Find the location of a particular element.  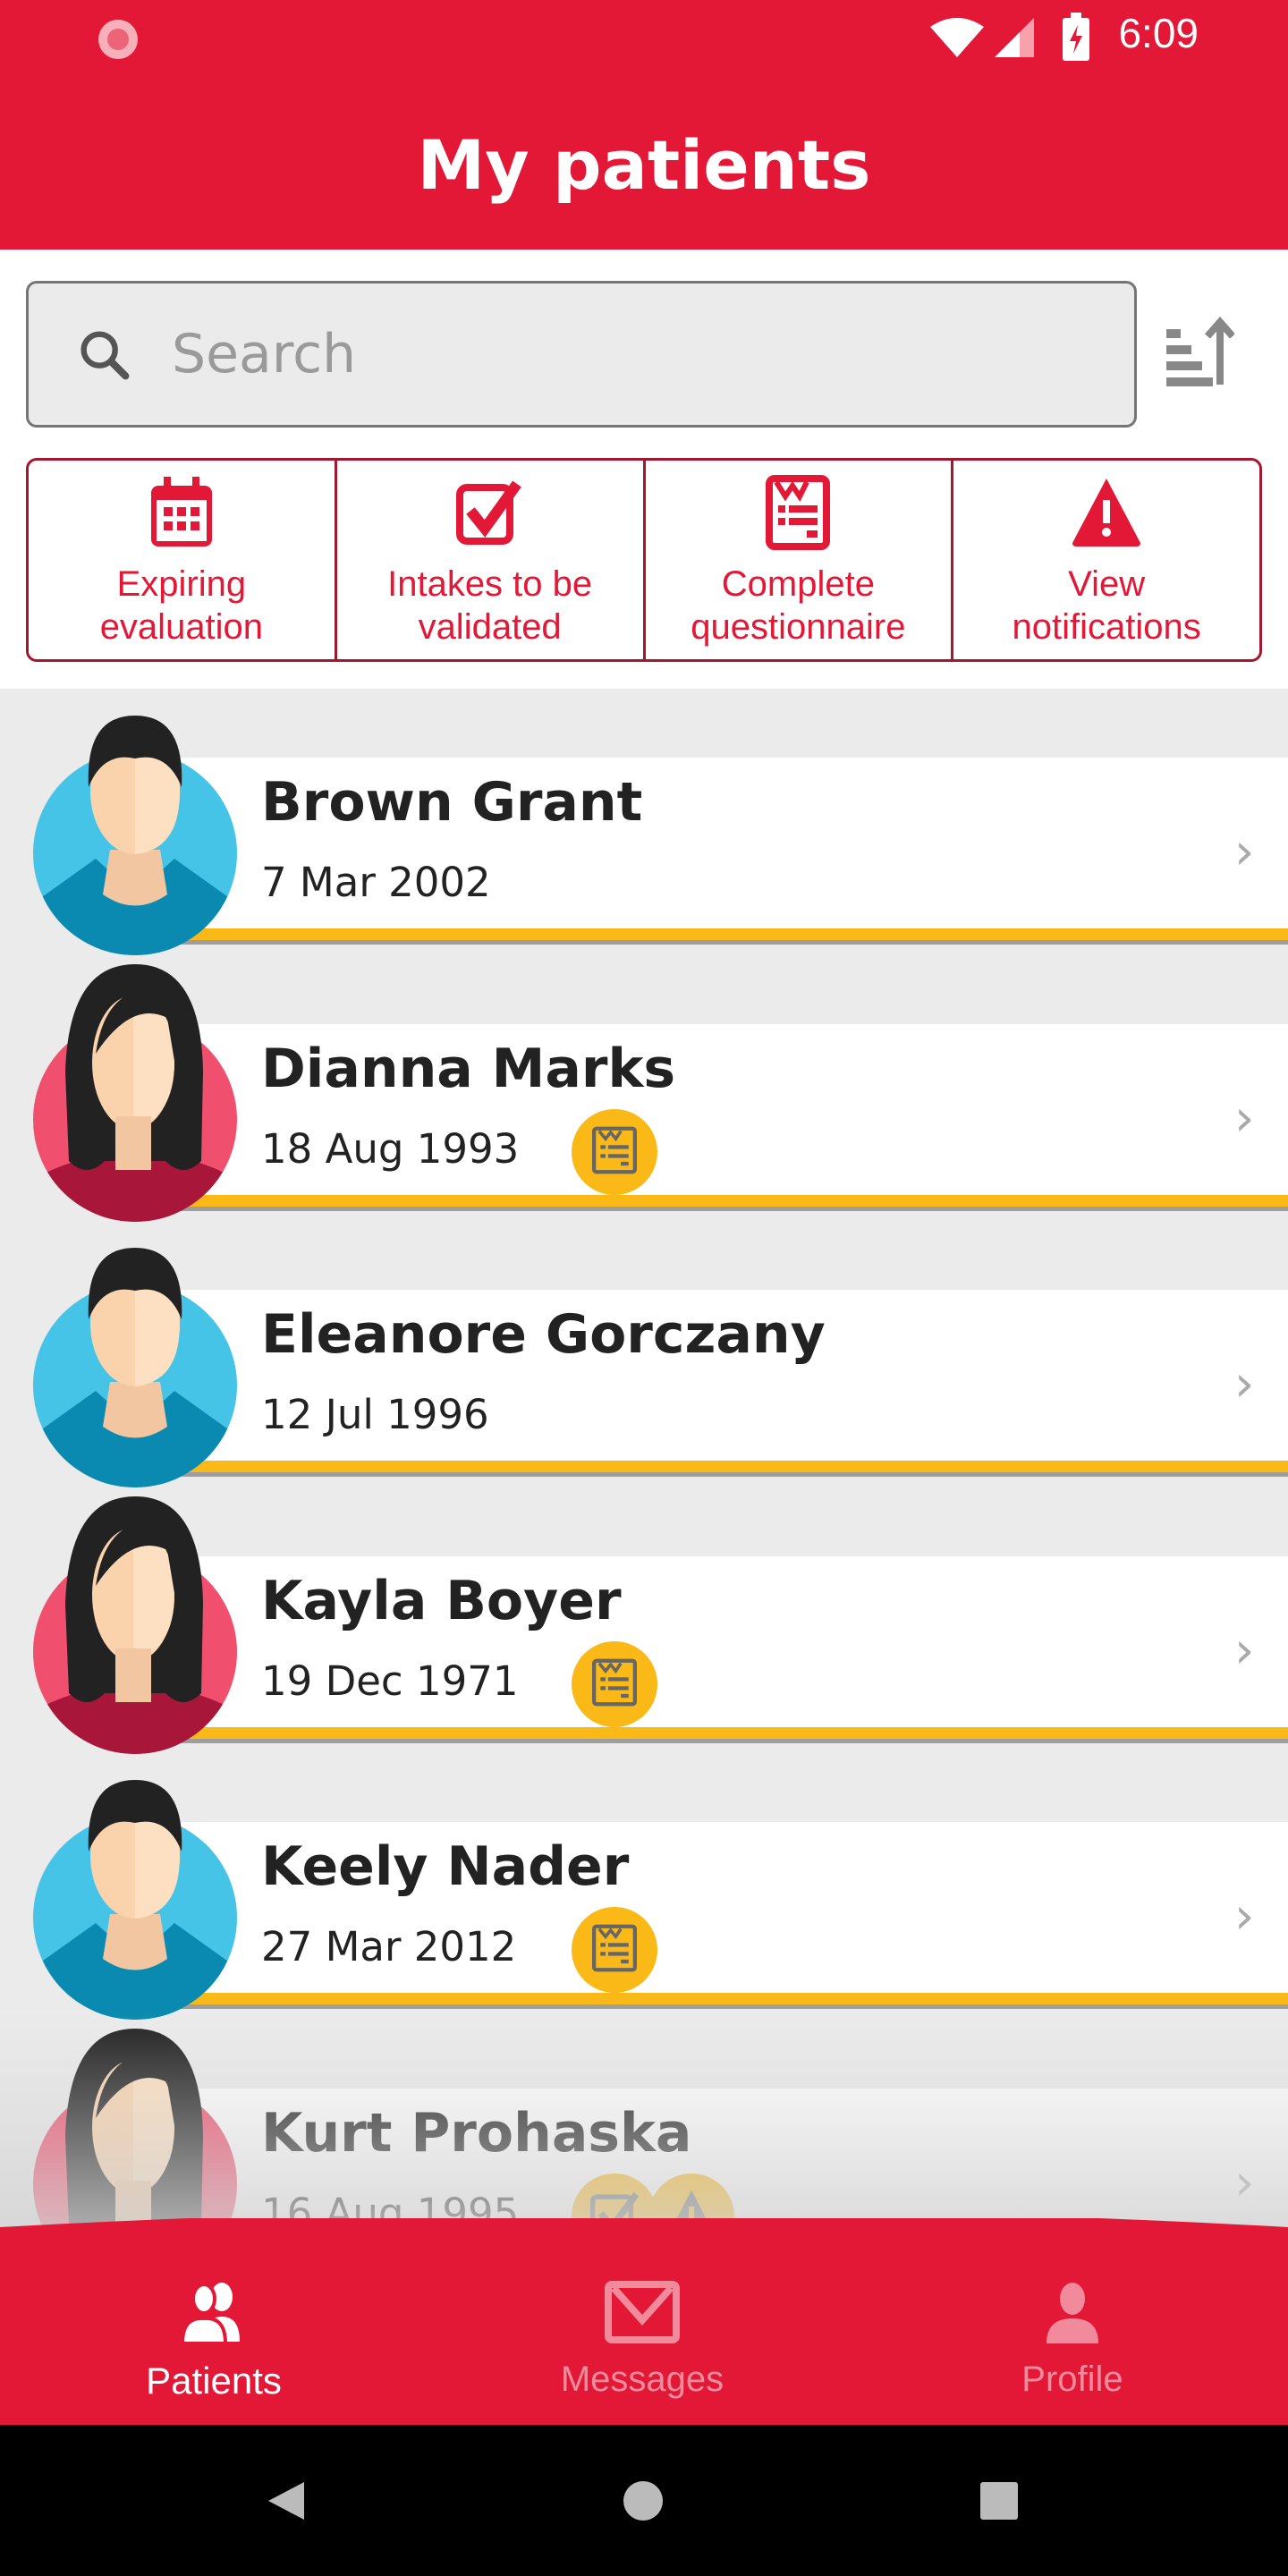

wifi-icon is located at coordinates (957, 37).